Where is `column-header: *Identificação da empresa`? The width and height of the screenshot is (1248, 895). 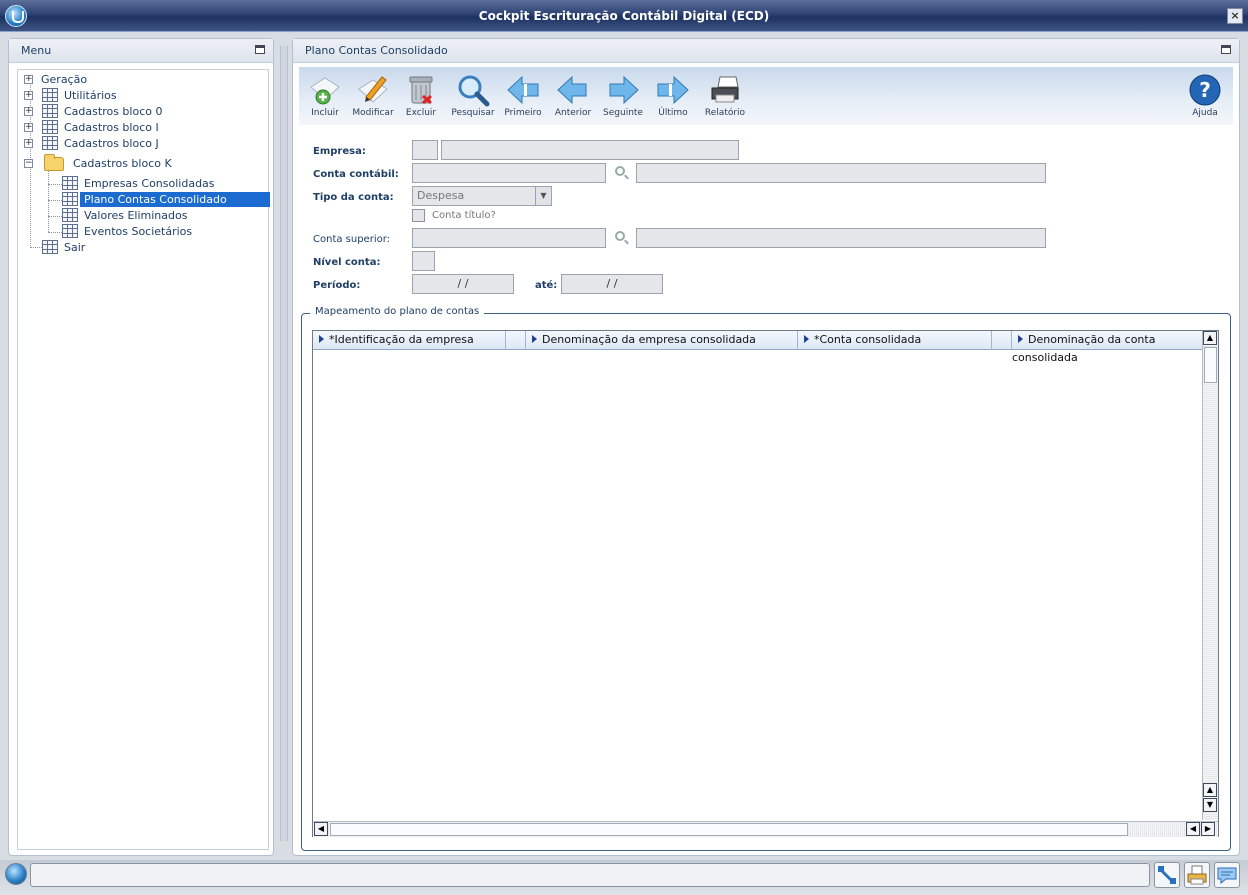
column-header: *Identificação da empresa is located at coordinates (409, 340).